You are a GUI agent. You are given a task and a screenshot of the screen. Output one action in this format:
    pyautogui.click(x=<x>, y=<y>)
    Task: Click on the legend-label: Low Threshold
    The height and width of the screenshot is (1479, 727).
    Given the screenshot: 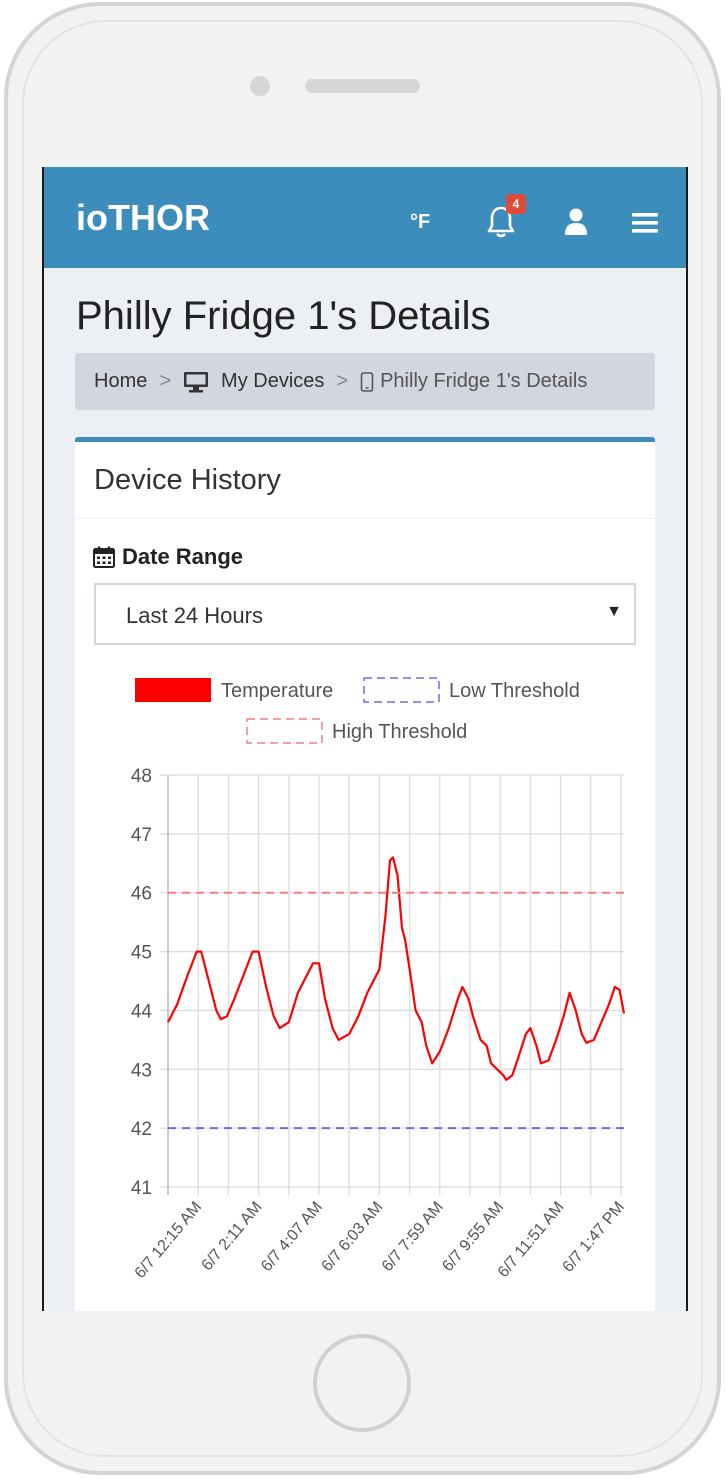 What is the action you would take?
    pyautogui.click(x=514, y=691)
    